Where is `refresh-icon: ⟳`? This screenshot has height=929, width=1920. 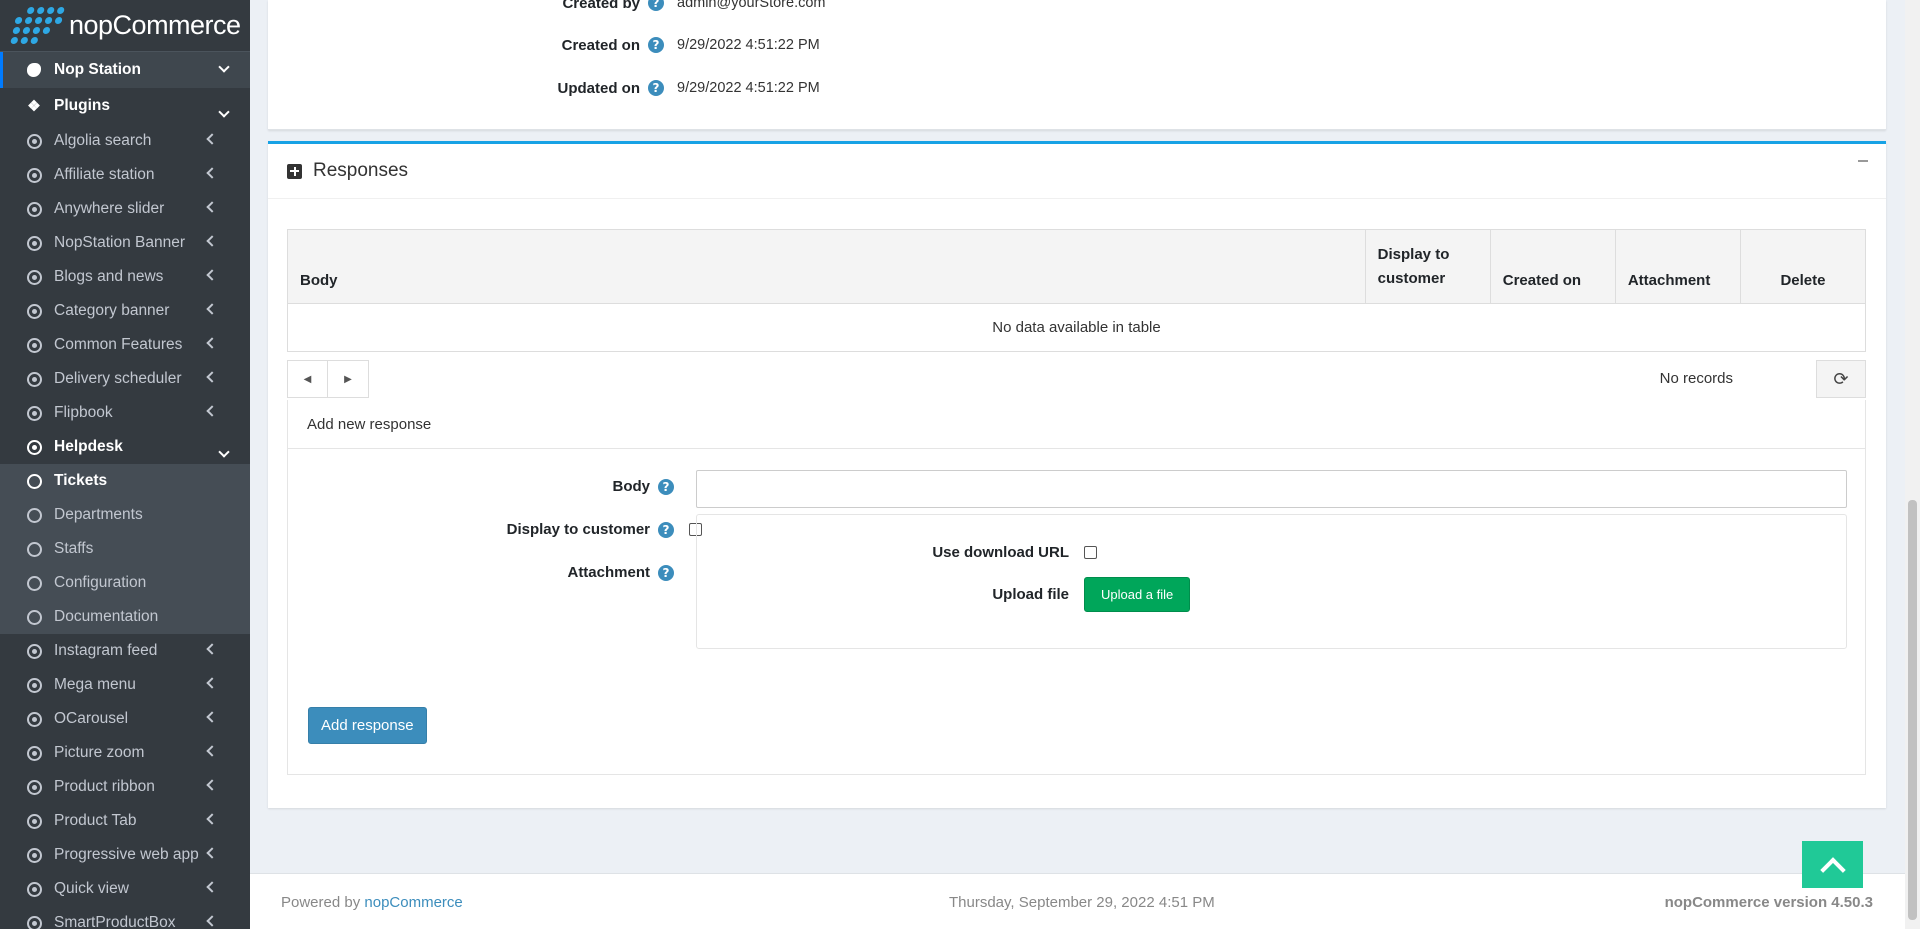 refresh-icon: ⟳ is located at coordinates (1841, 379).